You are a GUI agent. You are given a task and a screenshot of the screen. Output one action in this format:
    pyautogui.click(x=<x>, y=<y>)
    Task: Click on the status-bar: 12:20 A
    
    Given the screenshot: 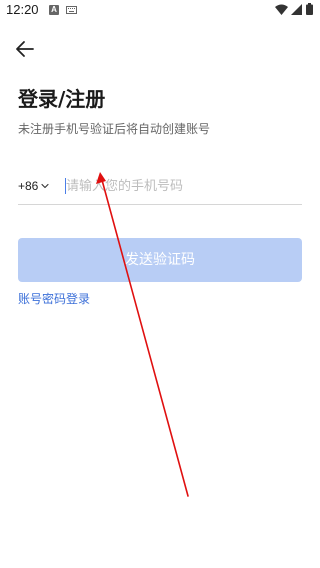 What is the action you would take?
    pyautogui.click(x=160, y=11)
    